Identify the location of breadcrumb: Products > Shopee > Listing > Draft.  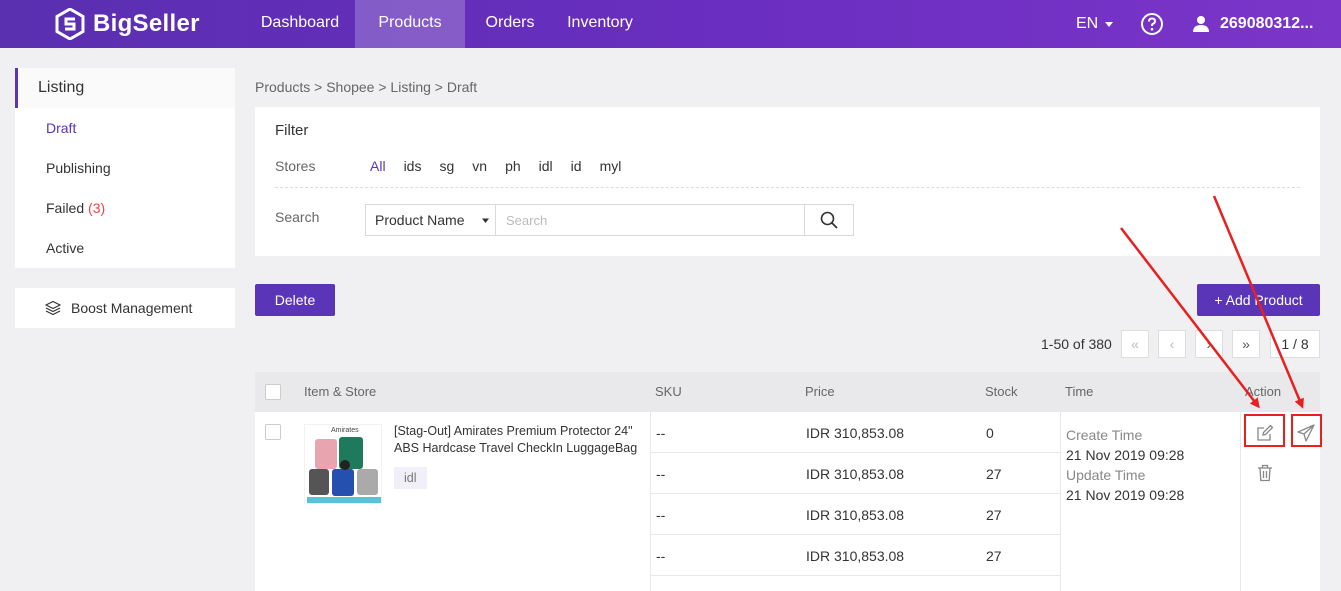
(366, 87).